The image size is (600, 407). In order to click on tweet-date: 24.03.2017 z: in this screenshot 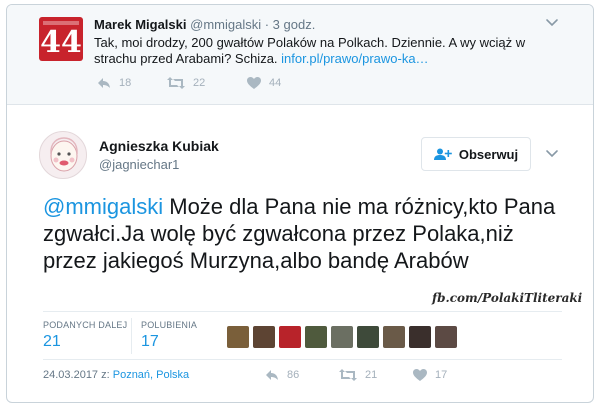, I will do `click(78, 375)`.